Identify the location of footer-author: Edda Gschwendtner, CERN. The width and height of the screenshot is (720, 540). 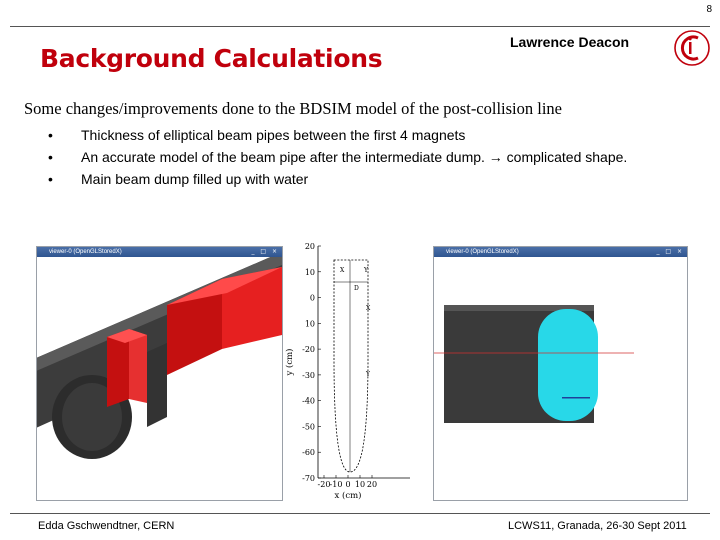
(106, 526).